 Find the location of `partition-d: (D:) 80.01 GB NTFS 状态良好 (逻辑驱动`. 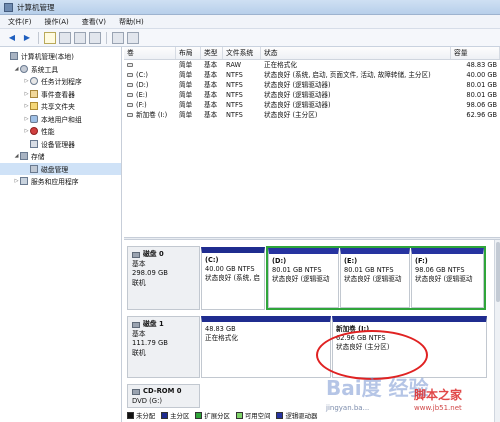

partition-d: (D:) 80.01 GB NTFS 状态良好 (逻辑驱动 is located at coordinates (303, 278).